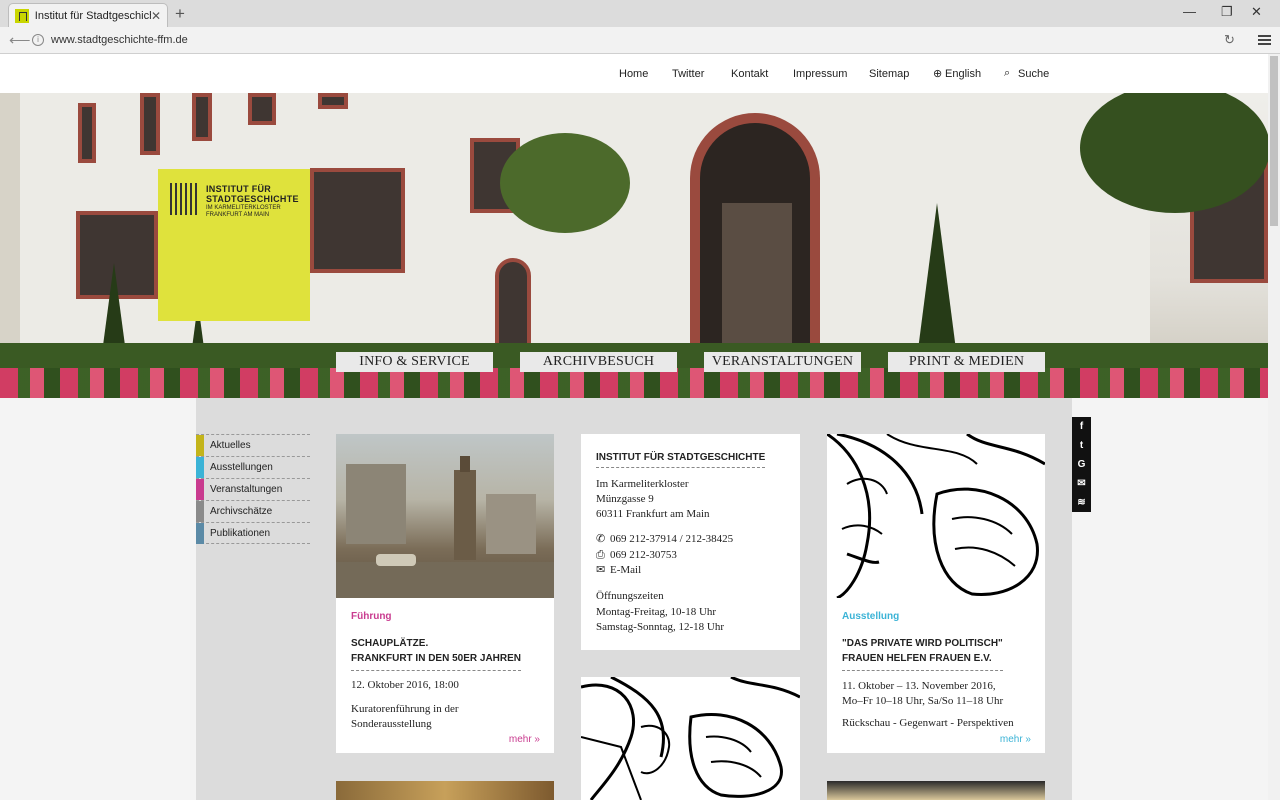  What do you see at coordinates (445, 516) in the screenshot?
I see `event-photo` at bounding box center [445, 516].